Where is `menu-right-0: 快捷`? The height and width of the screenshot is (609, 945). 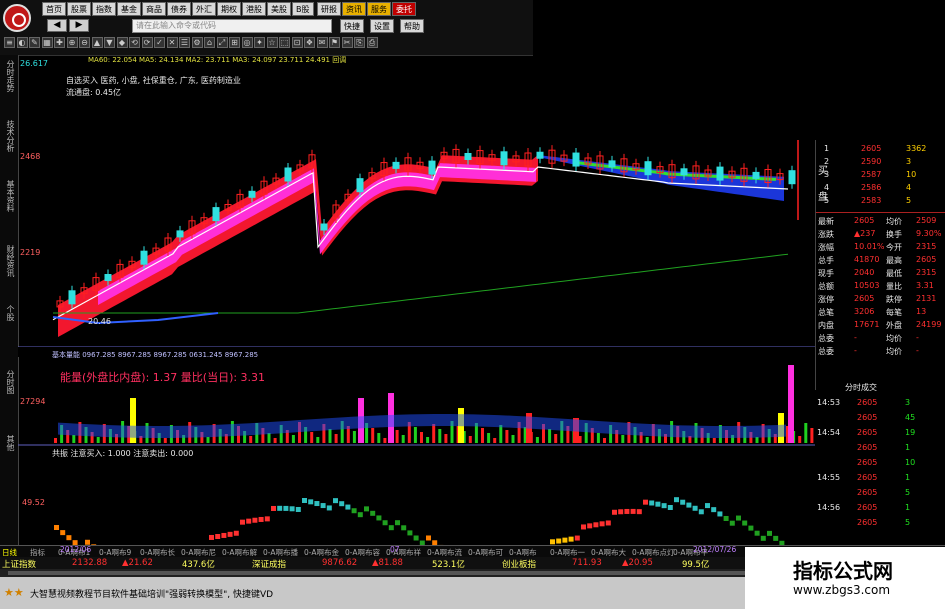
menu-right-0: 快捷 is located at coordinates (352, 26).